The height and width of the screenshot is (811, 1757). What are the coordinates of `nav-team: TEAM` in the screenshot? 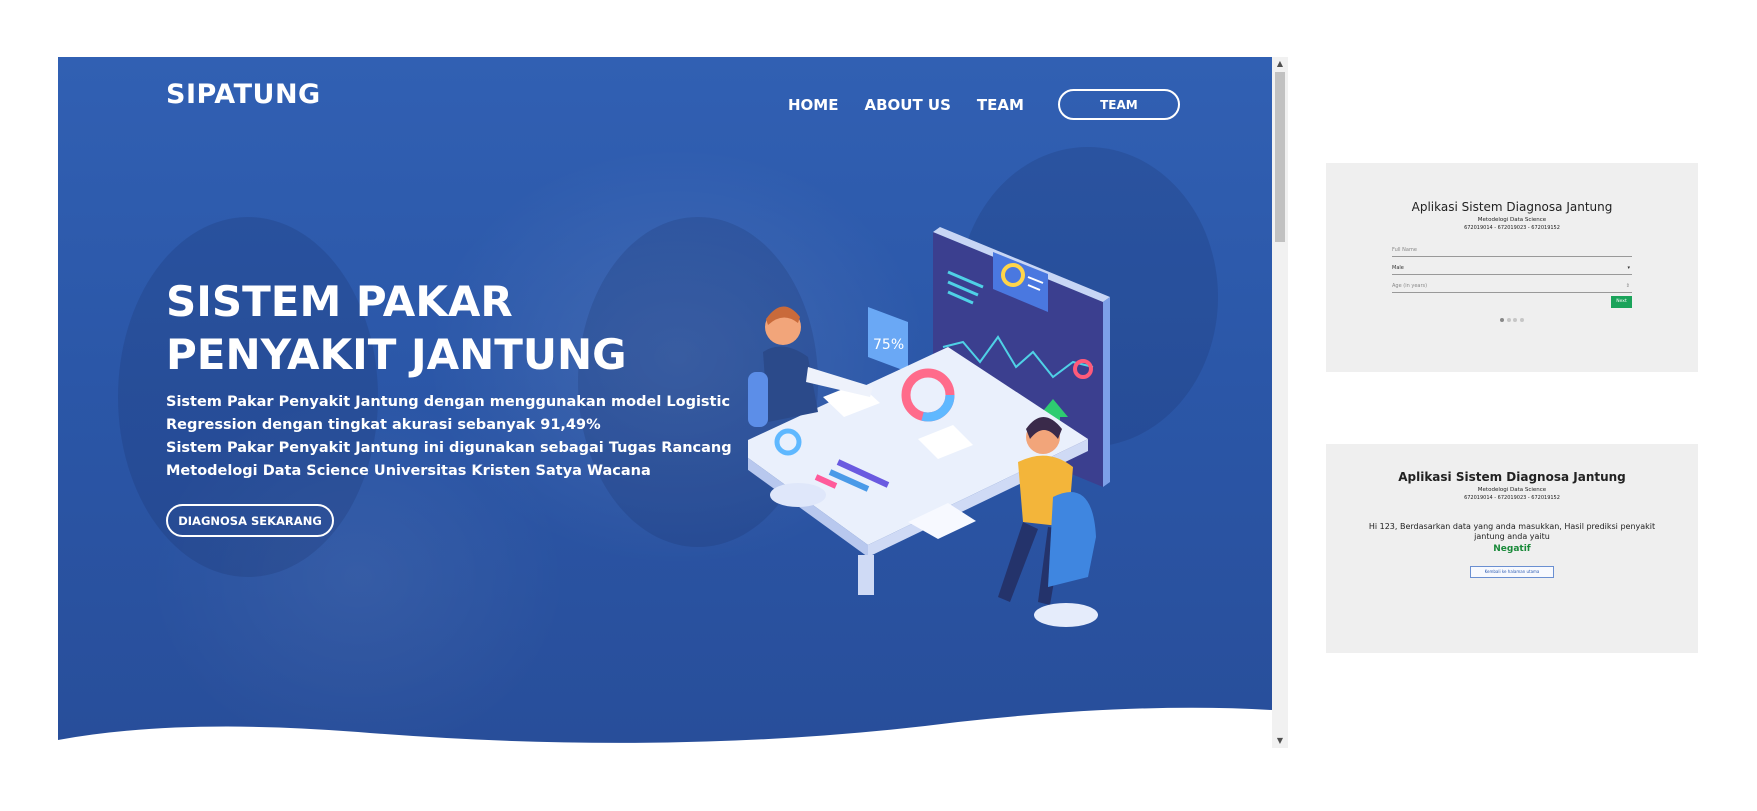 It's located at (1000, 105).